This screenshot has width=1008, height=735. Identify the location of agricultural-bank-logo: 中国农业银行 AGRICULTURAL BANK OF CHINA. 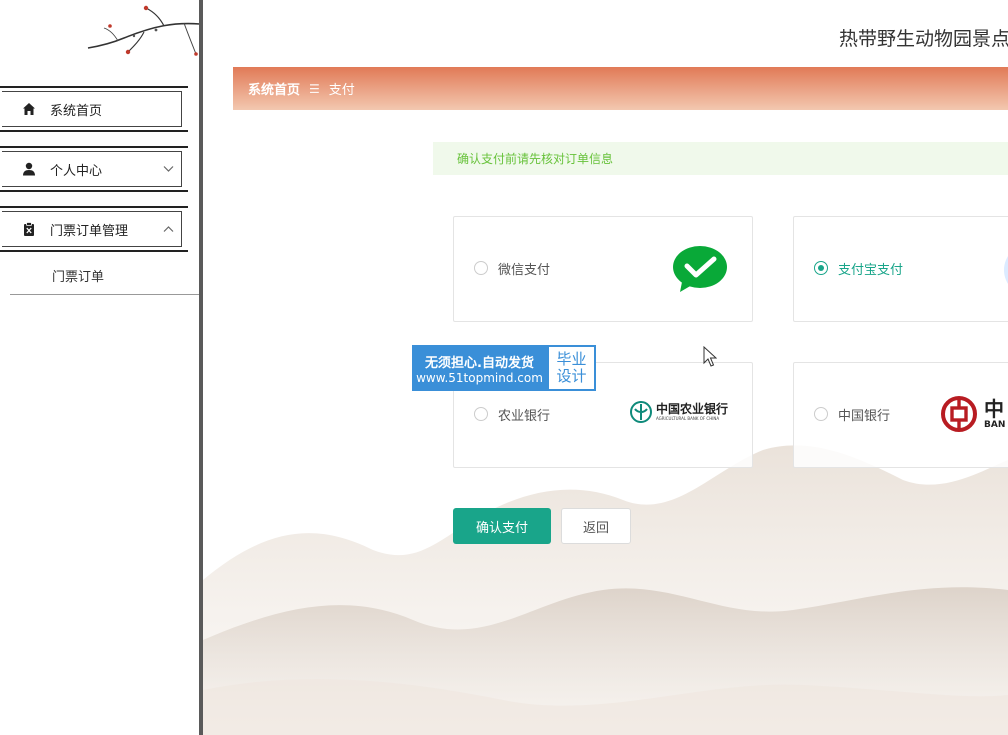
(679, 412).